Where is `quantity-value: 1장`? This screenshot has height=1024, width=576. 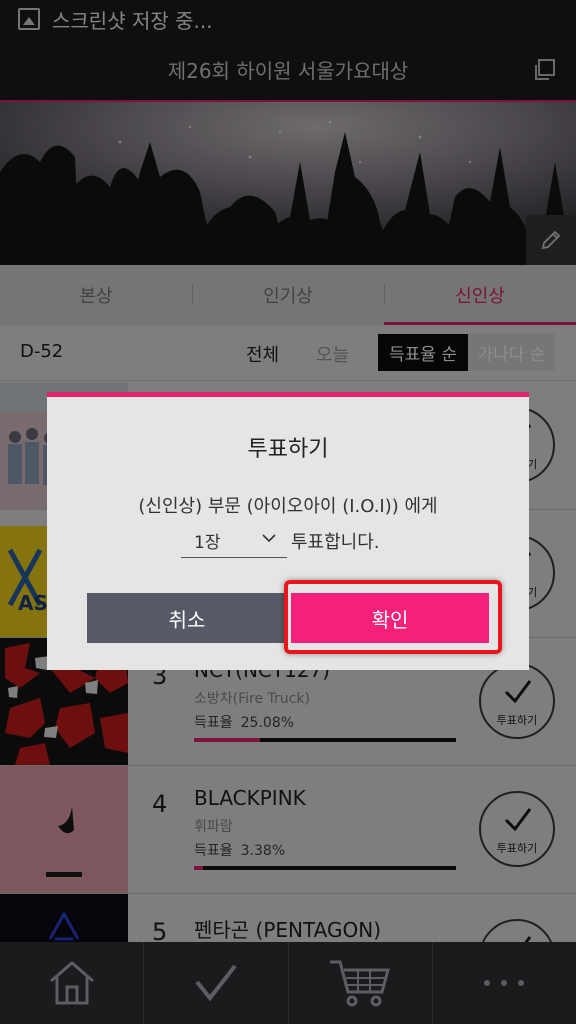
quantity-value: 1장 is located at coordinates (207, 543).